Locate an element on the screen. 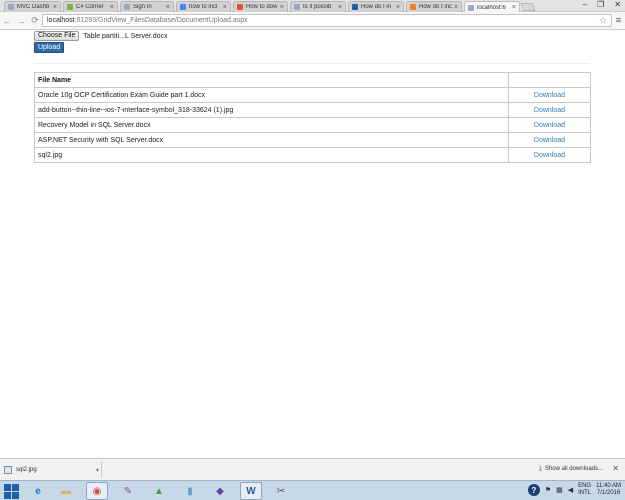 The image size is (625, 500). minimize-icon: – is located at coordinates (585, 5).